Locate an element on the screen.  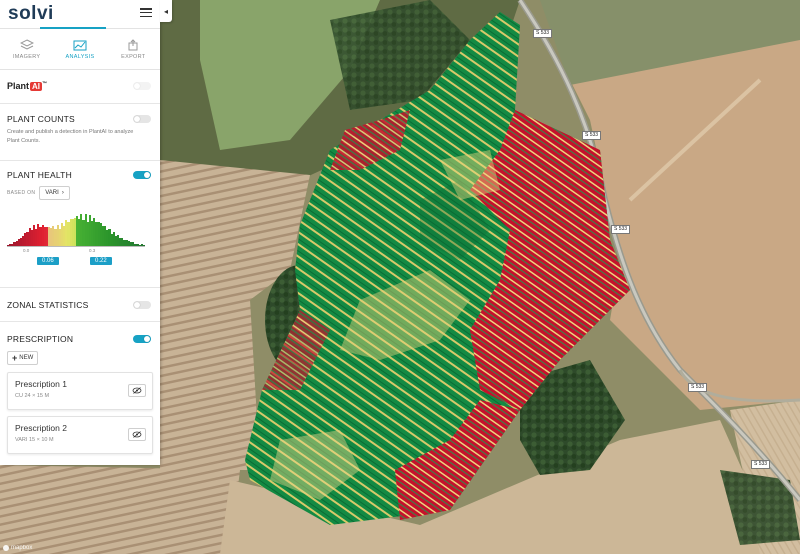
main-tabs: IMAGERY ANALYSIS EXPORT is located at coordinates (80, 49).